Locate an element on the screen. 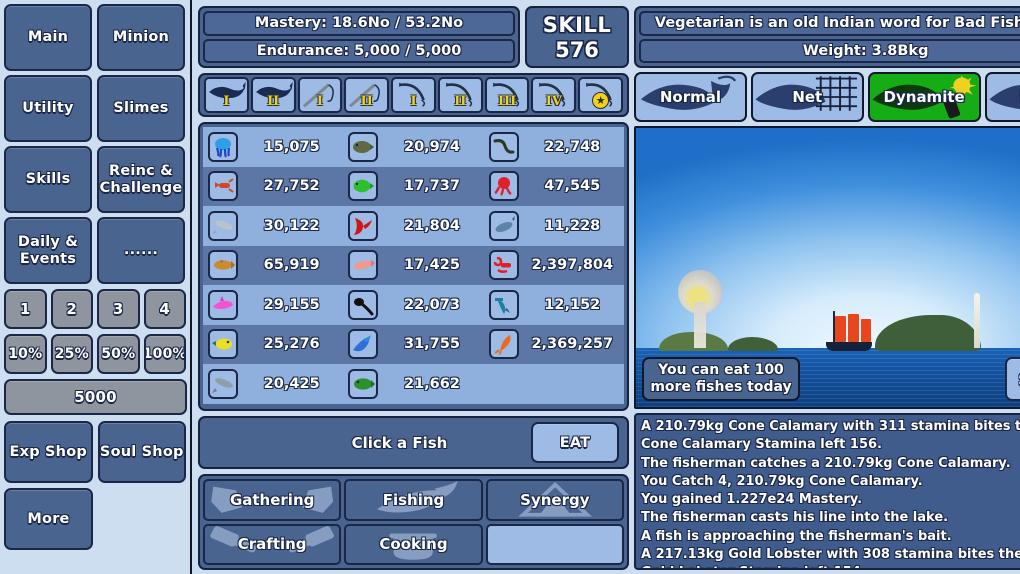 This screenshot has height=574, width=1020. rod-slot-whale-2: II is located at coordinates (273, 95).